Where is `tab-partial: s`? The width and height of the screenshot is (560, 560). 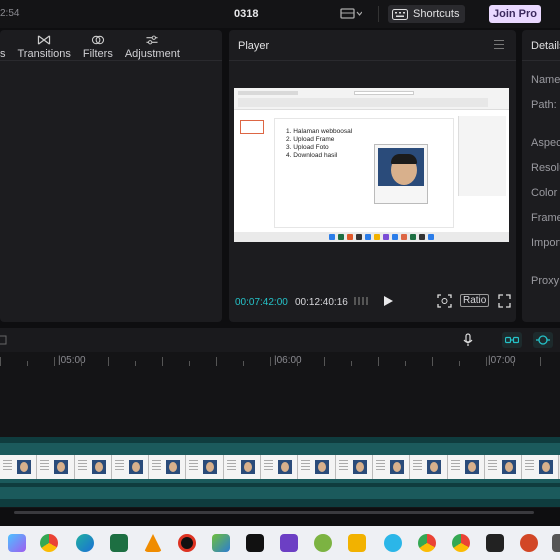 tab-partial: s is located at coordinates (6, 47).